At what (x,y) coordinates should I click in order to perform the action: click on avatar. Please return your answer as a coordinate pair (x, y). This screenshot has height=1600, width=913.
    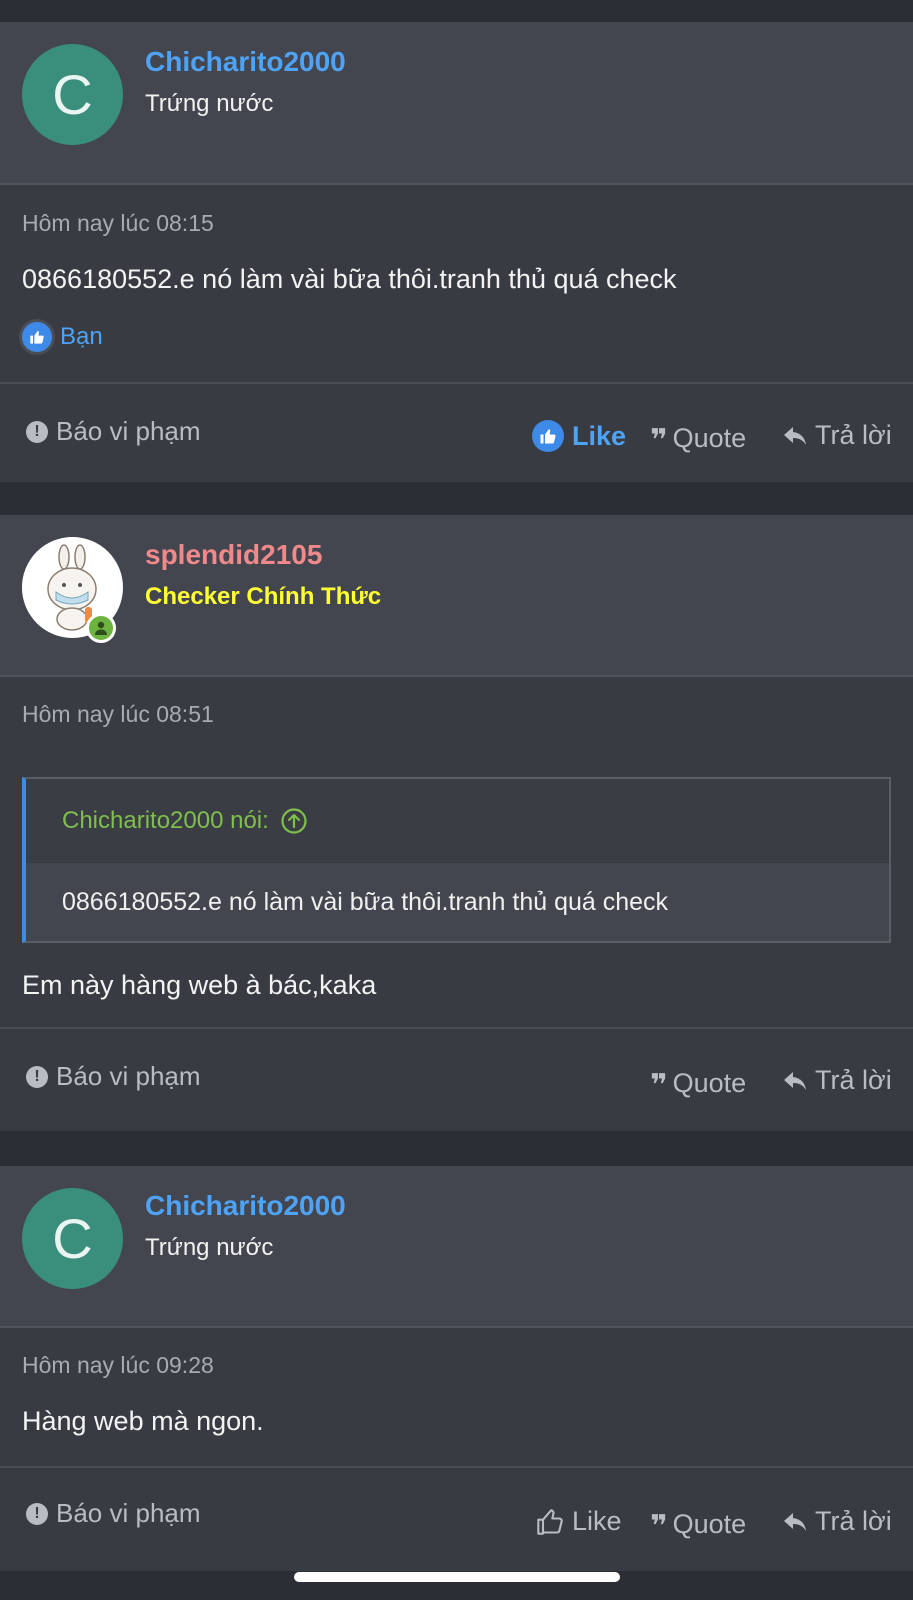
    Looking at the image, I should click on (72, 590).